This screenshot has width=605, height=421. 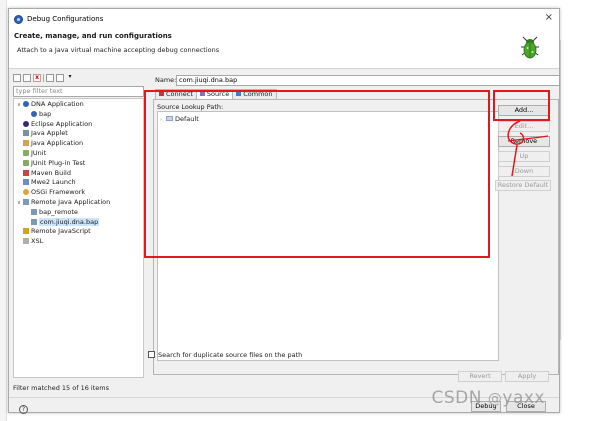 I want to click on close-window-button: ×, so click(x=549, y=18).